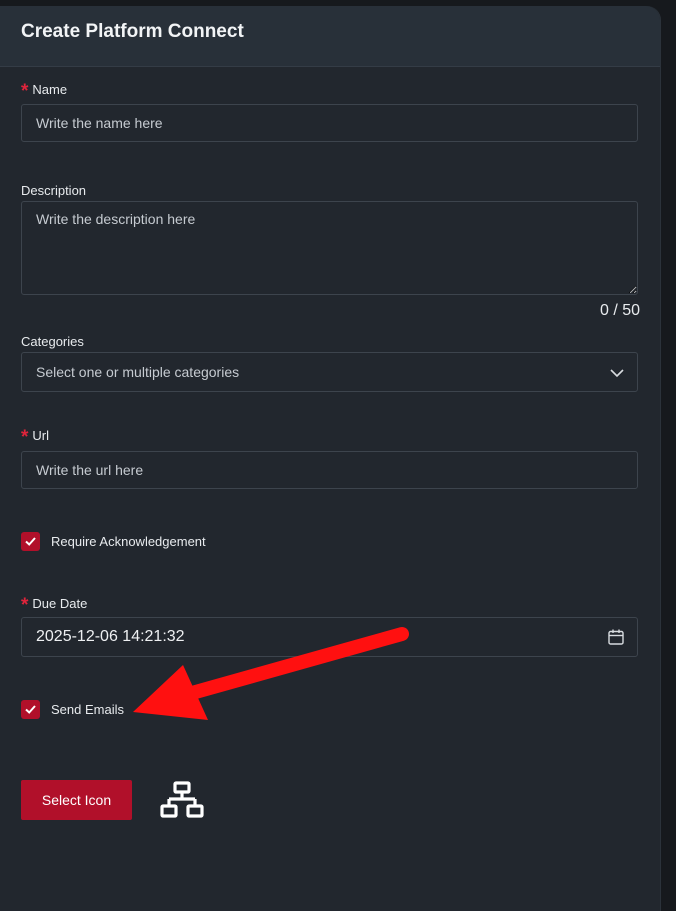 Image resolution: width=676 pixels, height=911 pixels. Describe the element at coordinates (616, 637) in the screenshot. I see `calendar-icon` at that location.